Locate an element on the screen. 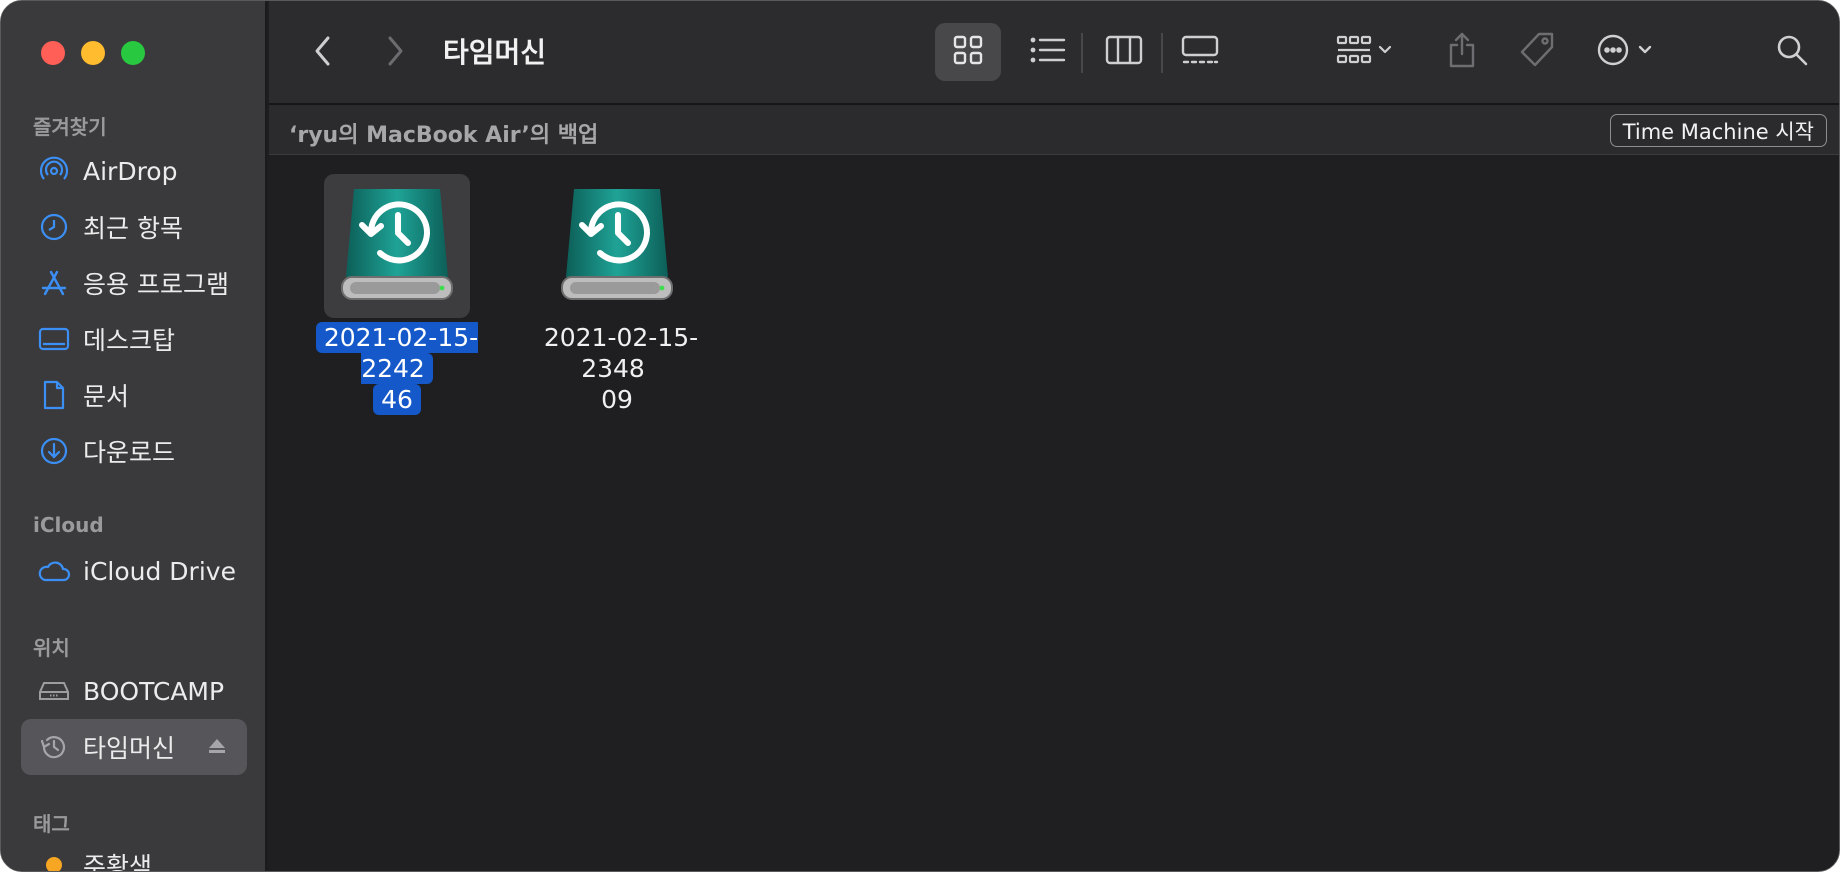 This screenshot has width=1840, height=872. clock-icon is located at coordinates (54, 227).